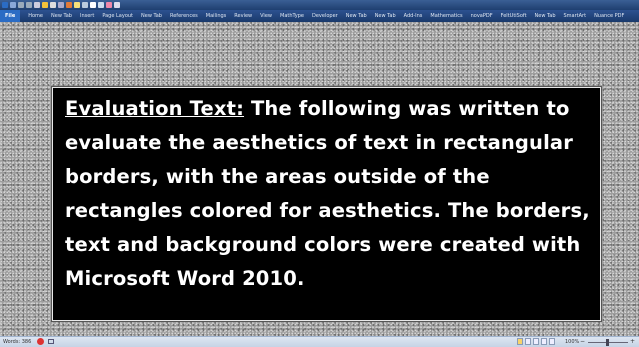  I want to click on undo-icon, so click(21, 5).